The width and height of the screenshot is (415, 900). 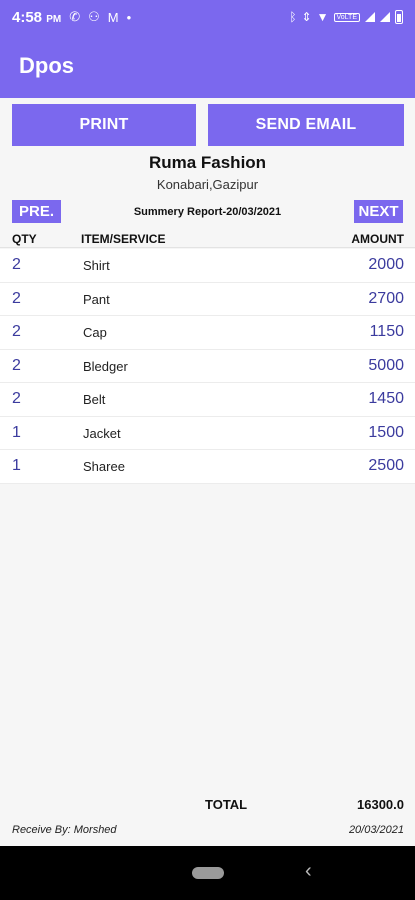 I want to click on app-bar: Dpos, so click(x=207, y=66).